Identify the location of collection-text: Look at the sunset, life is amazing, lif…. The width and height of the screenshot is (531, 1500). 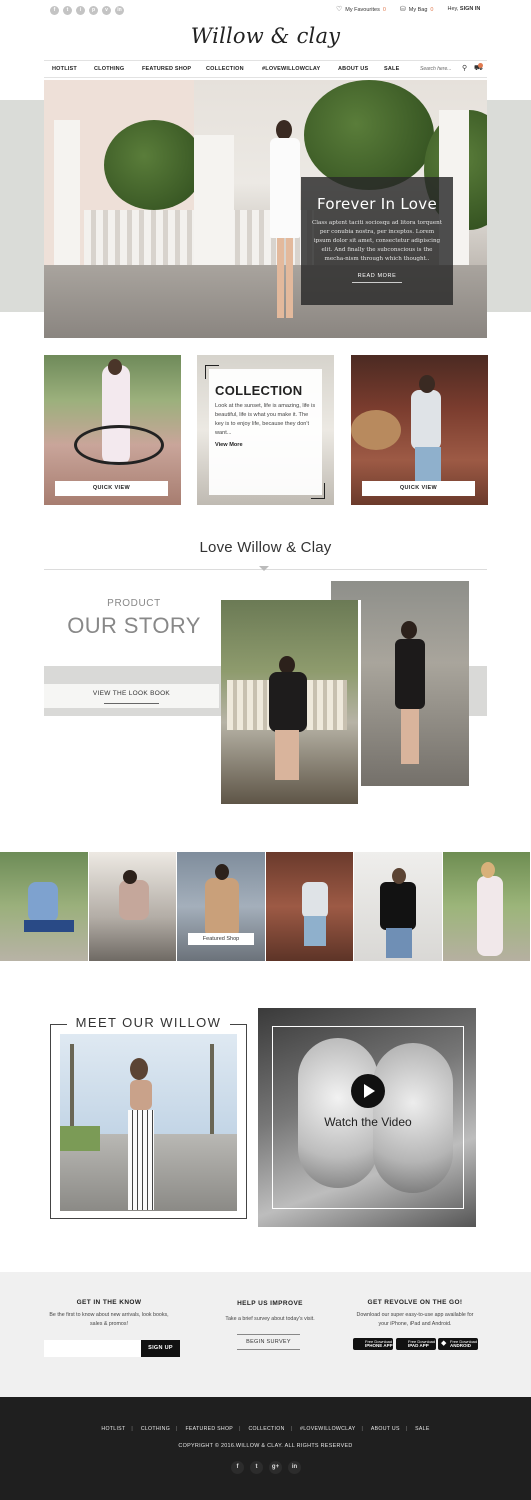
(265, 419).